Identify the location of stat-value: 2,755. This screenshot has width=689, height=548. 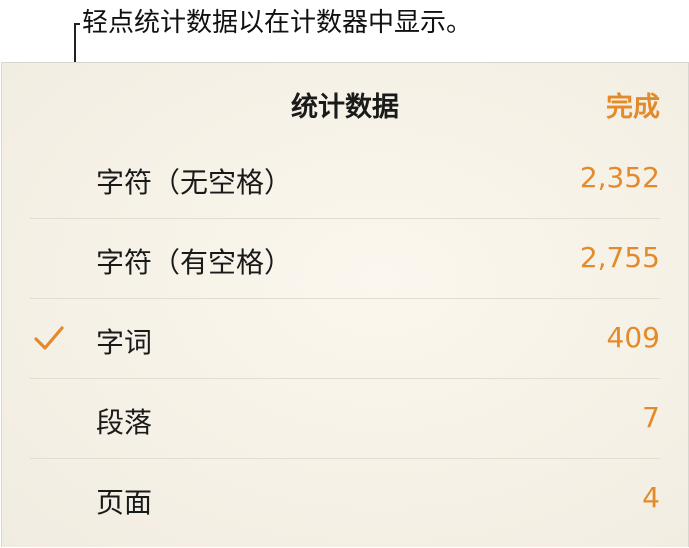
(619, 257).